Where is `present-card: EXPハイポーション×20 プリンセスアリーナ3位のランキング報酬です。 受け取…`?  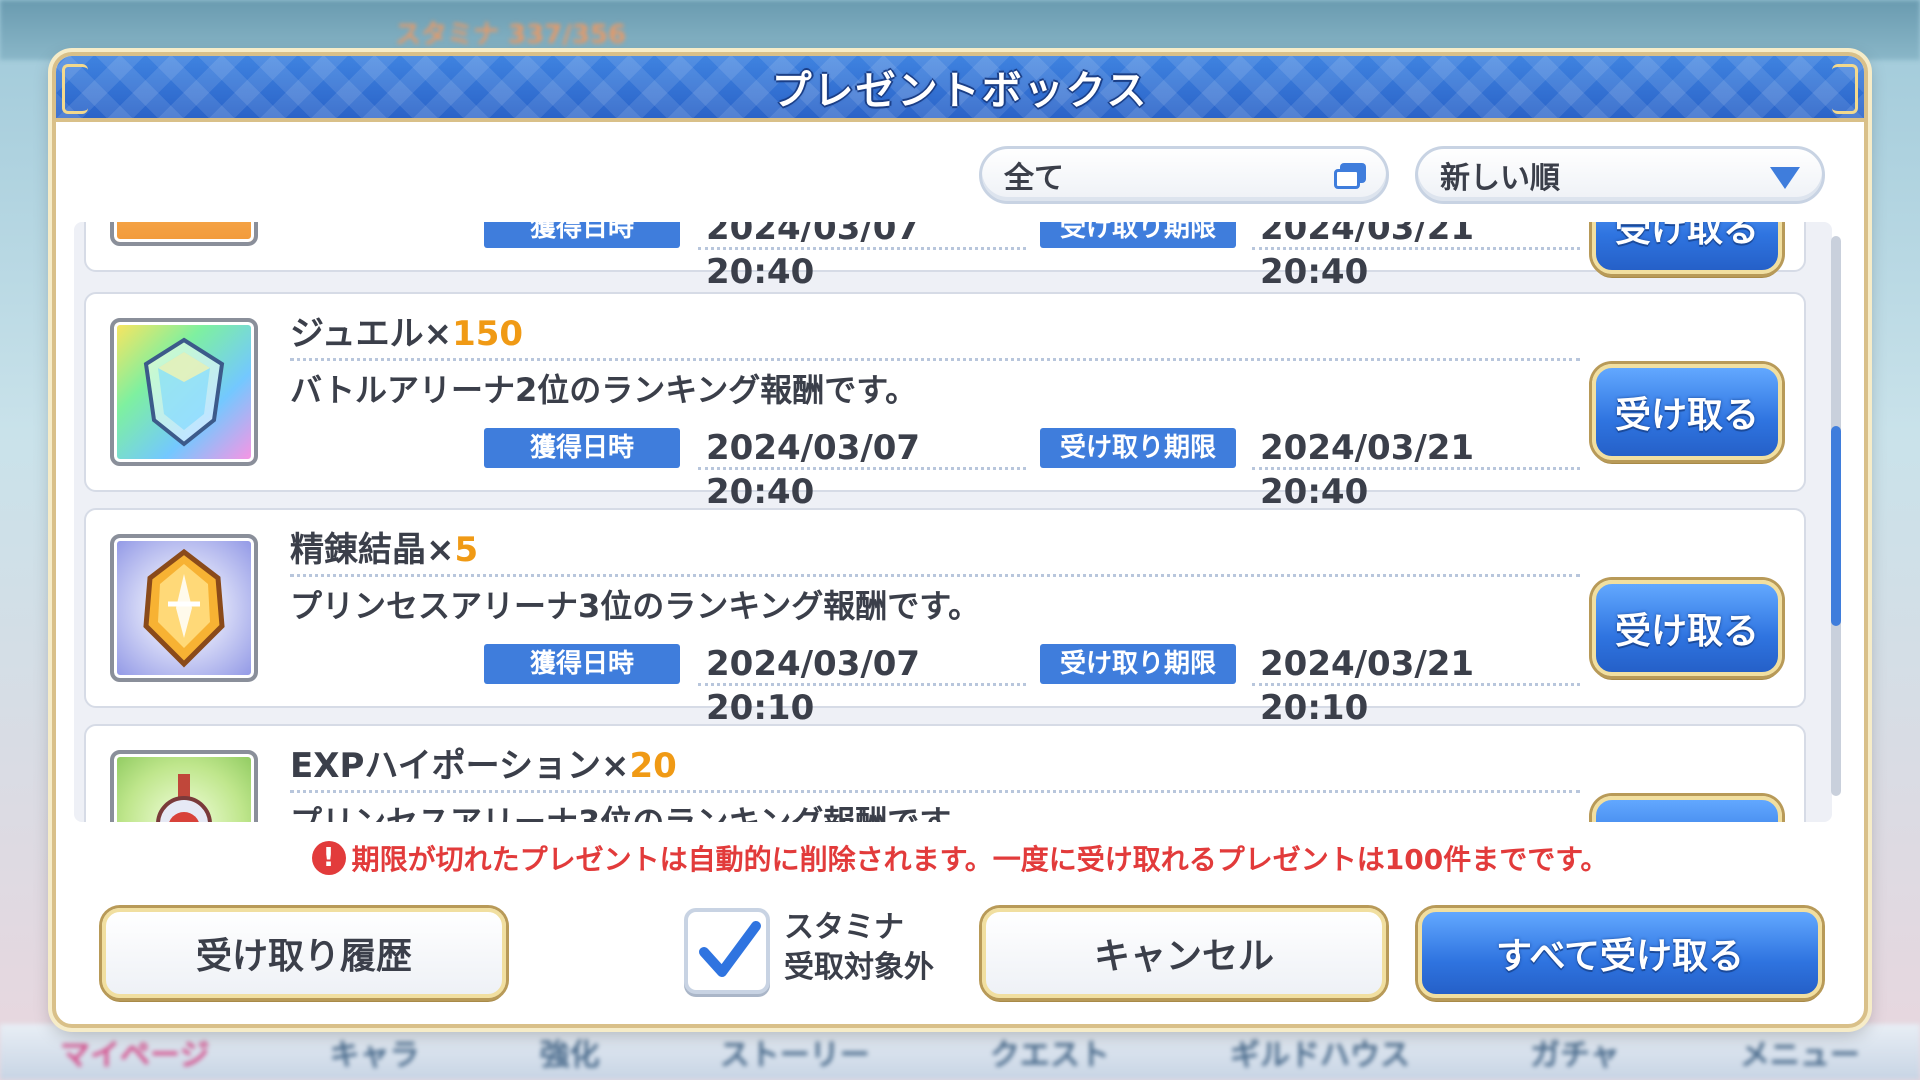
present-card: EXPハイポーション×20 プリンセスアリーナ3位のランキング報酬です。 受け取… is located at coordinates (945, 773).